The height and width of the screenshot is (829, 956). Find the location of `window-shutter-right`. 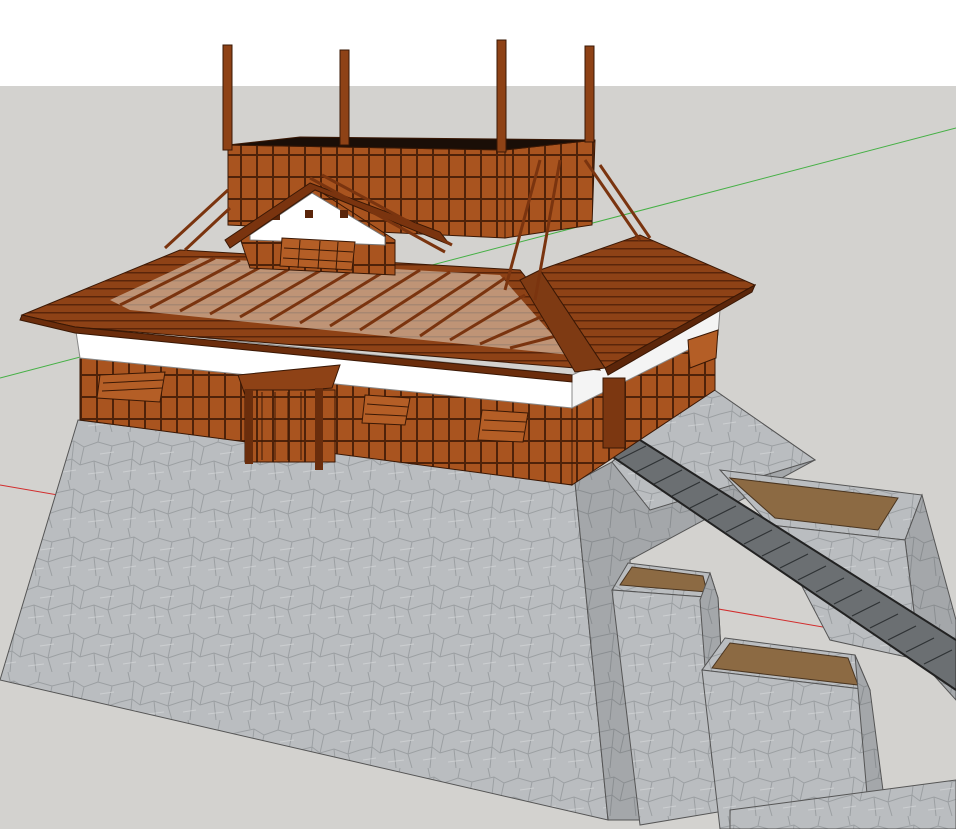

window-shutter-right is located at coordinates (503, 426).